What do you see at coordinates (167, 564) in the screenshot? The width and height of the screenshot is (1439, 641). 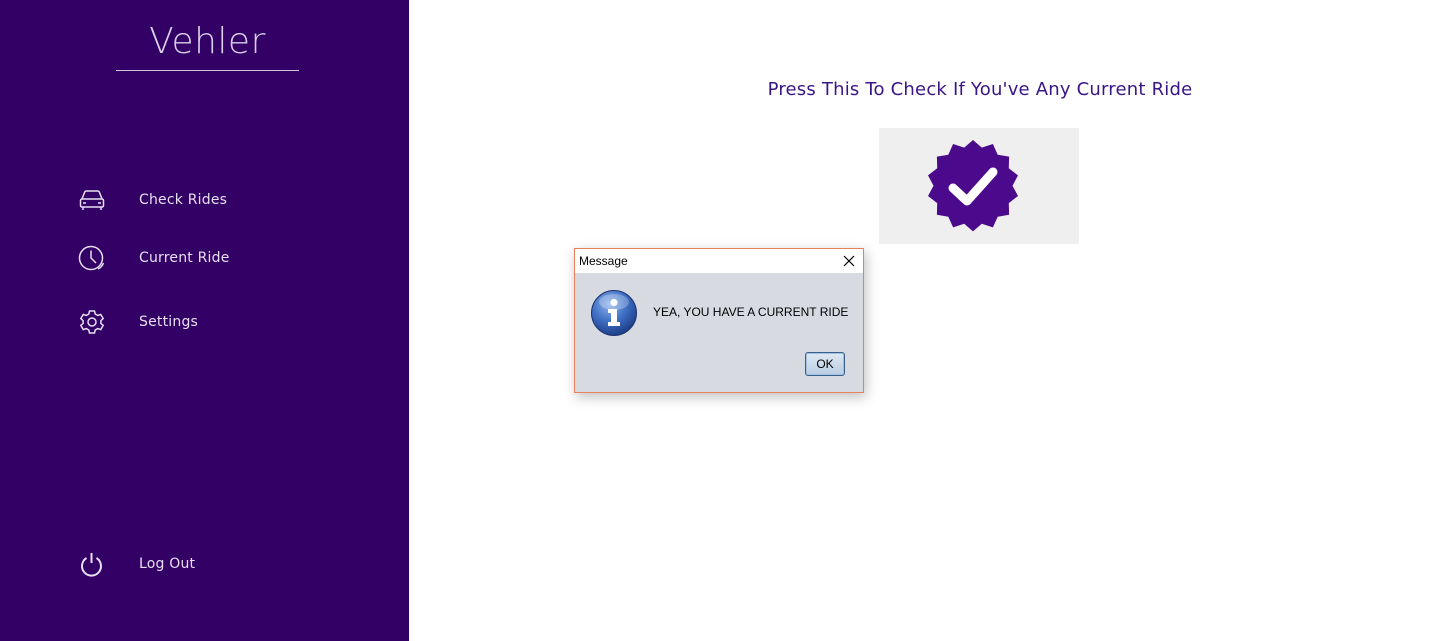 I see `logout-label: Log Out` at bounding box center [167, 564].